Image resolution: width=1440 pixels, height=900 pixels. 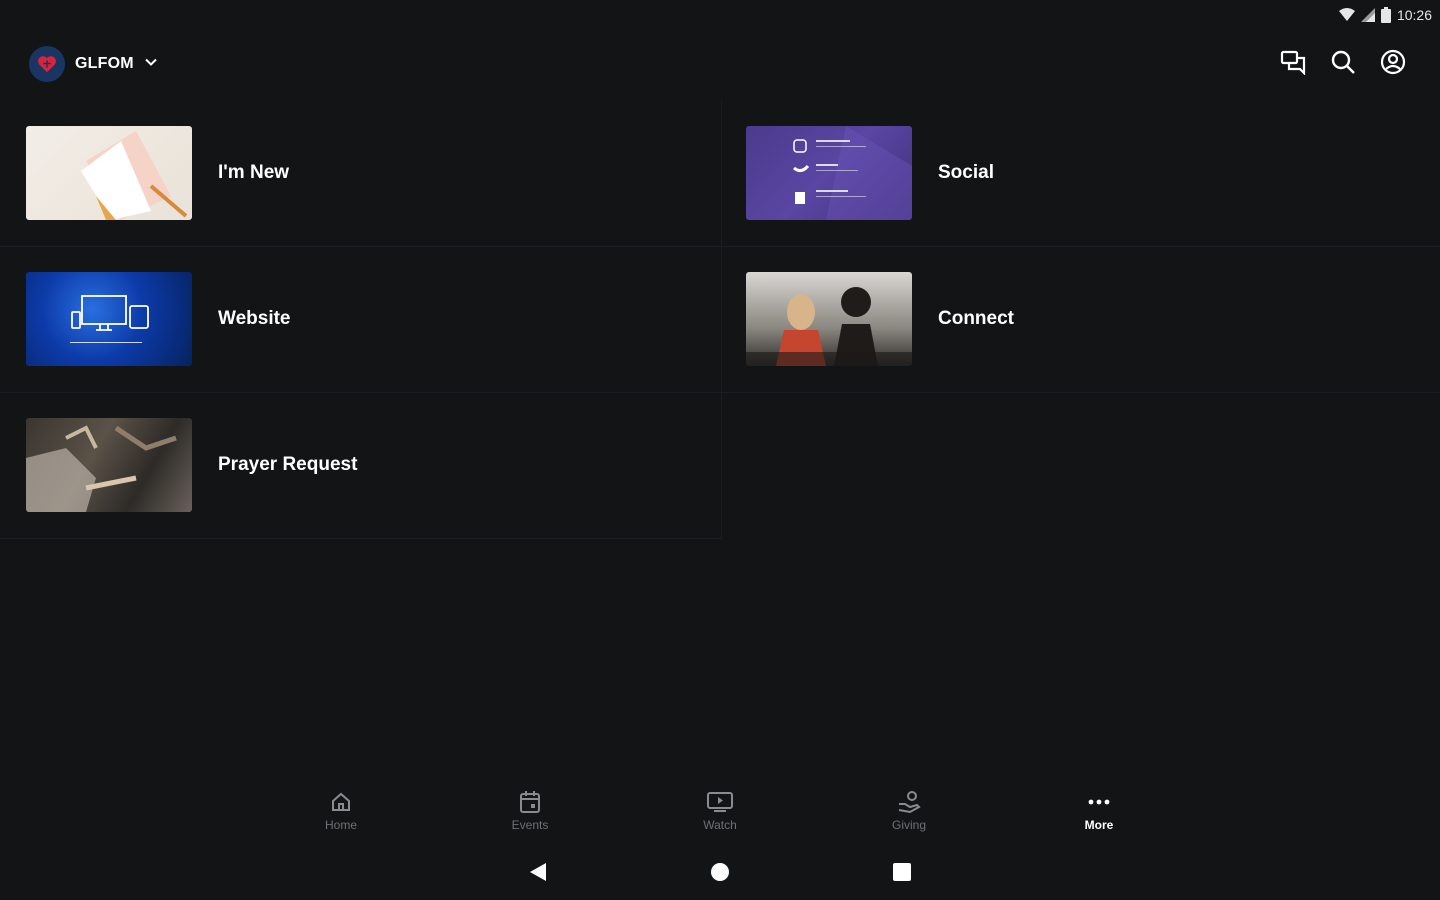 What do you see at coordinates (109, 173) in the screenshot?
I see `notebook-image` at bounding box center [109, 173].